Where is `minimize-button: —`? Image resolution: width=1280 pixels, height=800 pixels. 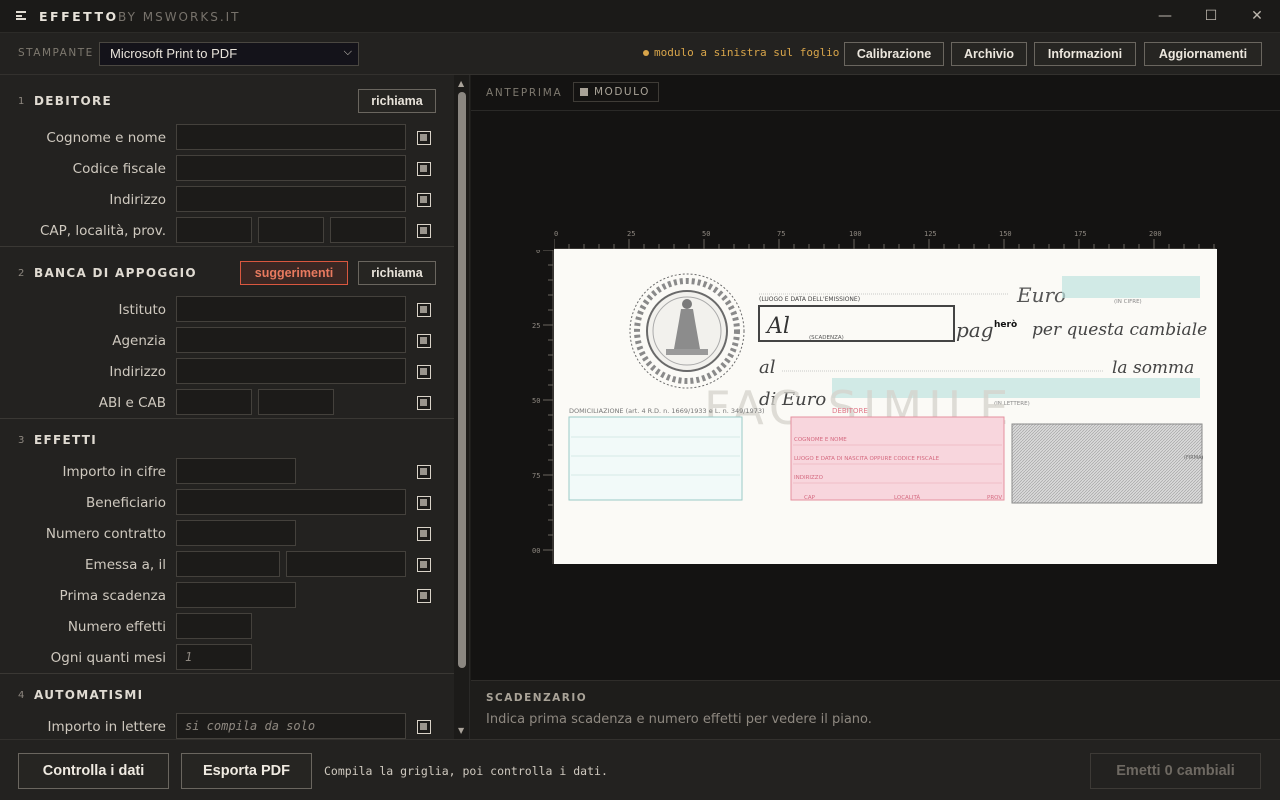 minimize-button: — is located at coordinates (1165, 16).